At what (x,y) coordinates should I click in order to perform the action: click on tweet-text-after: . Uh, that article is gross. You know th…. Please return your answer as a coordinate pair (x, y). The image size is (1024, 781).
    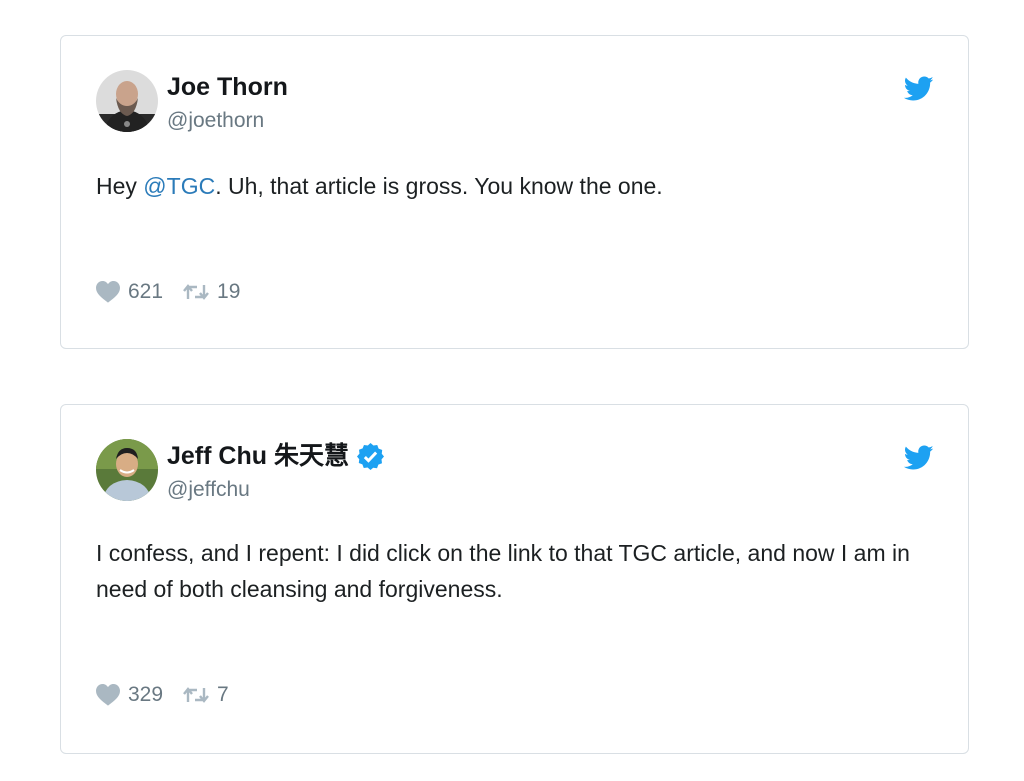
    Looking at the image, I should click on (439, 186).